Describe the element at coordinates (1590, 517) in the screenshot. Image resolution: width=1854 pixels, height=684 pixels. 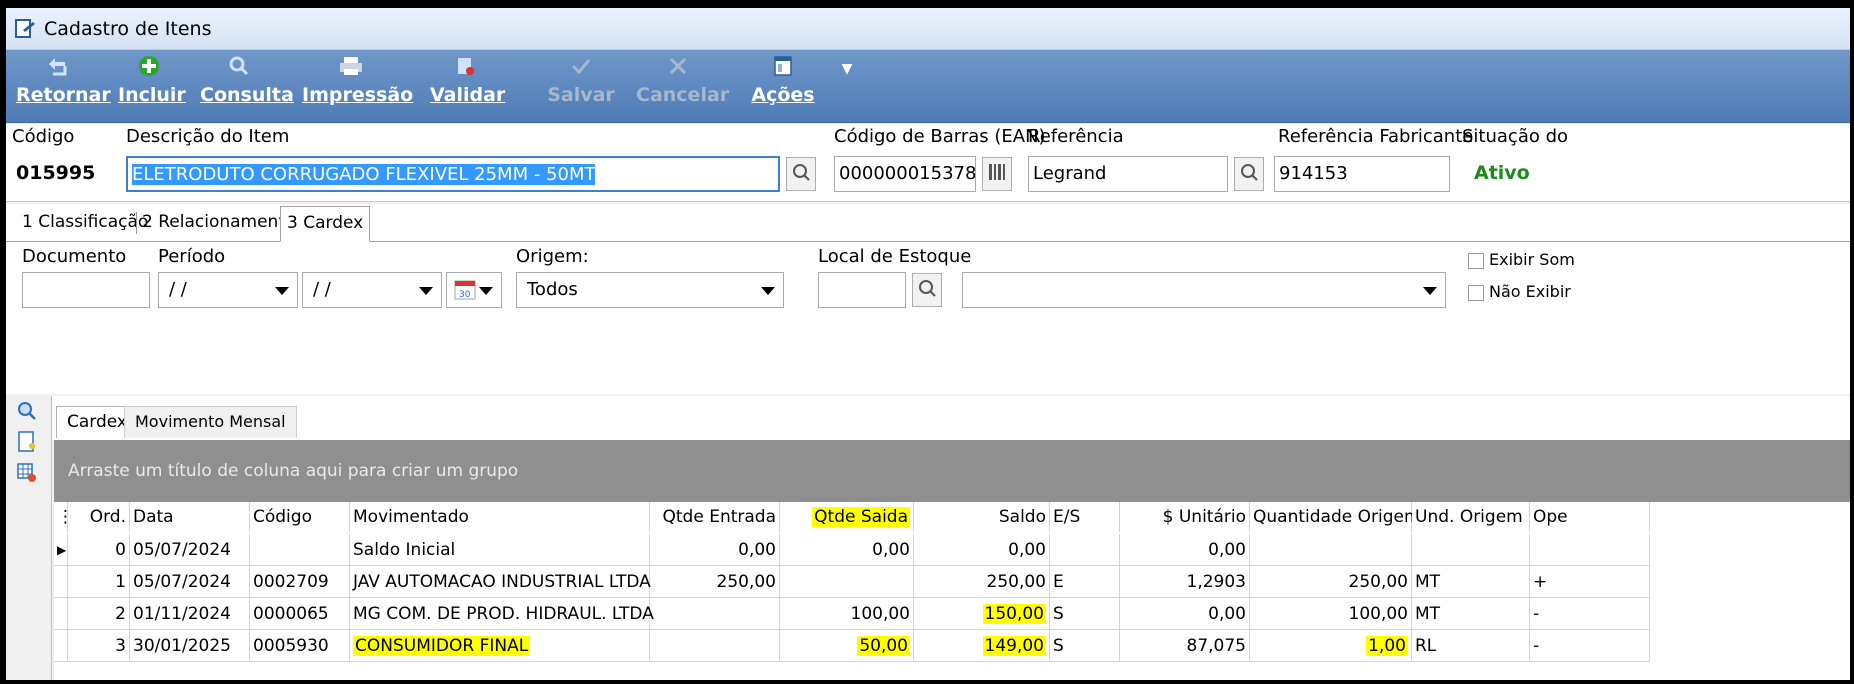
I see `column-header: Ope` at that location.